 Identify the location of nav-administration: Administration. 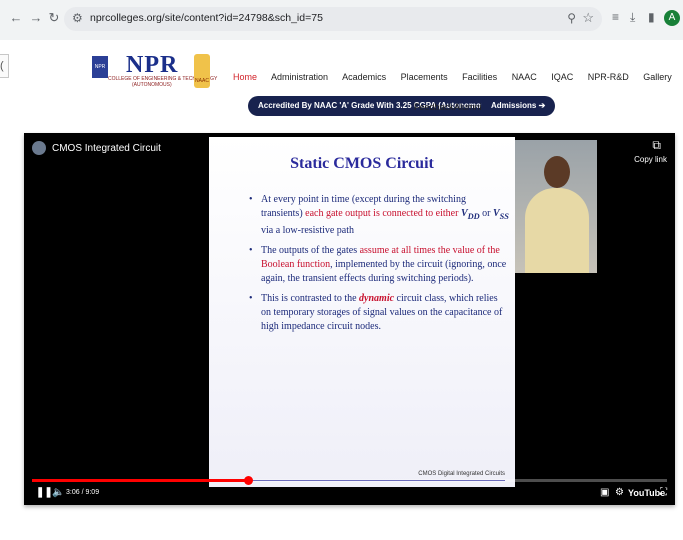
(299, 77).